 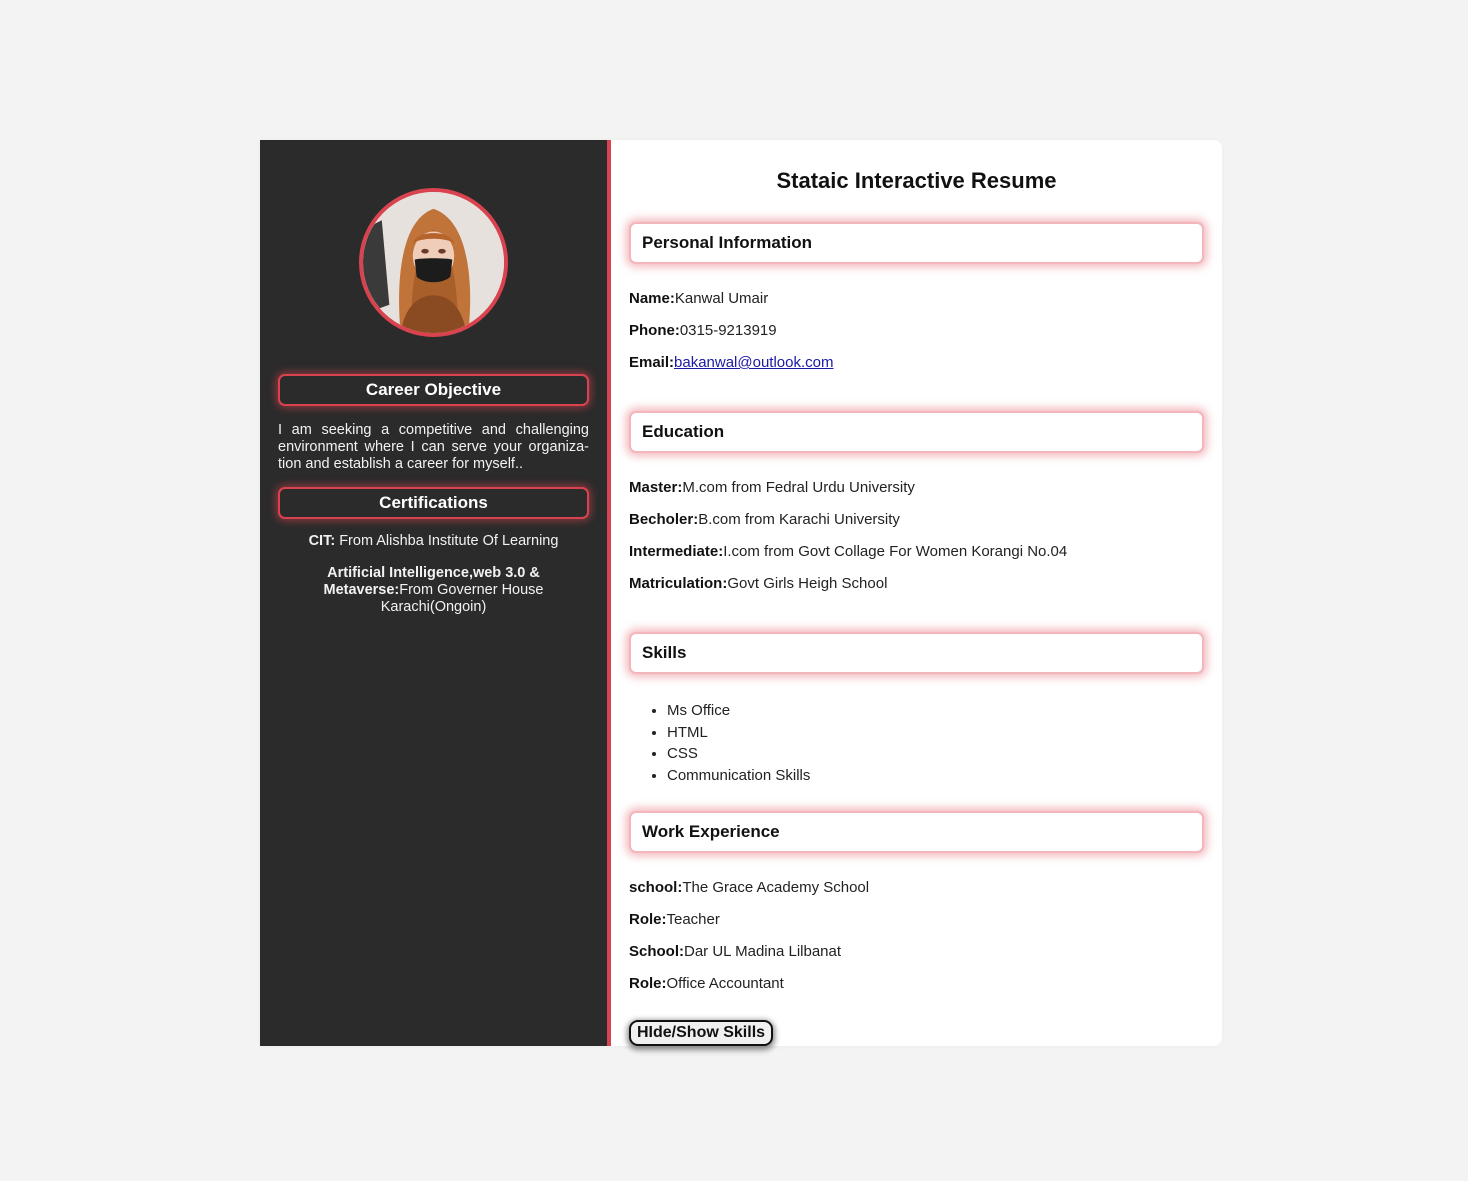 I want to click on email-link: bakanwal@outlook.com, so click(x=753, y=362).